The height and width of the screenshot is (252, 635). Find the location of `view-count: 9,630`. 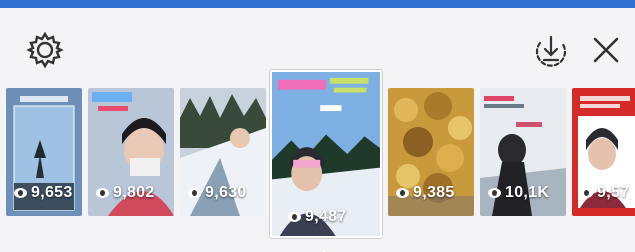

view-count: 9,630 is located at coordinates (217, 193).